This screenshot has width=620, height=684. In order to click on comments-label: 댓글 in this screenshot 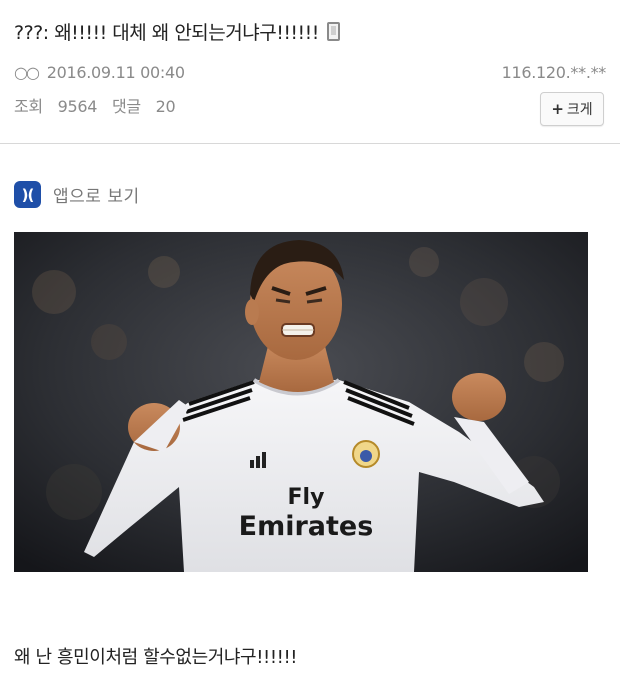, I will do `click(126, 106)`.